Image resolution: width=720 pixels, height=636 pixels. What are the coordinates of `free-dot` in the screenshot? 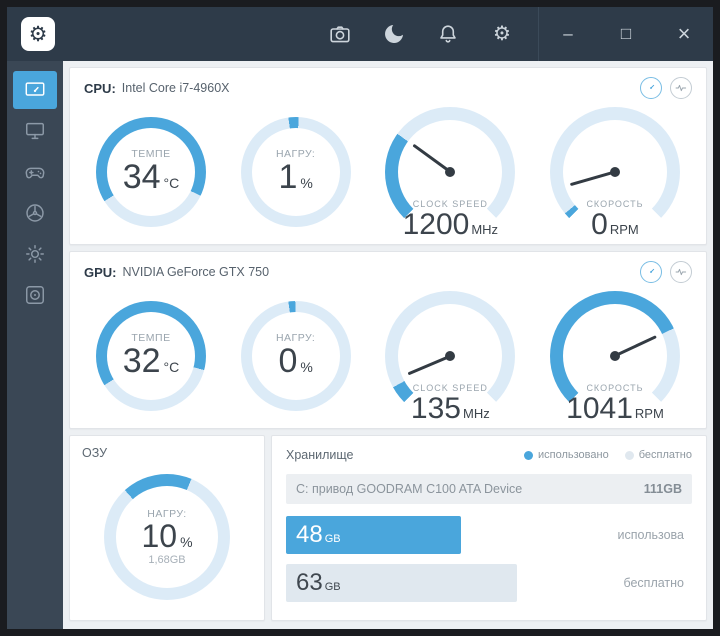 It's located at (629, 455).